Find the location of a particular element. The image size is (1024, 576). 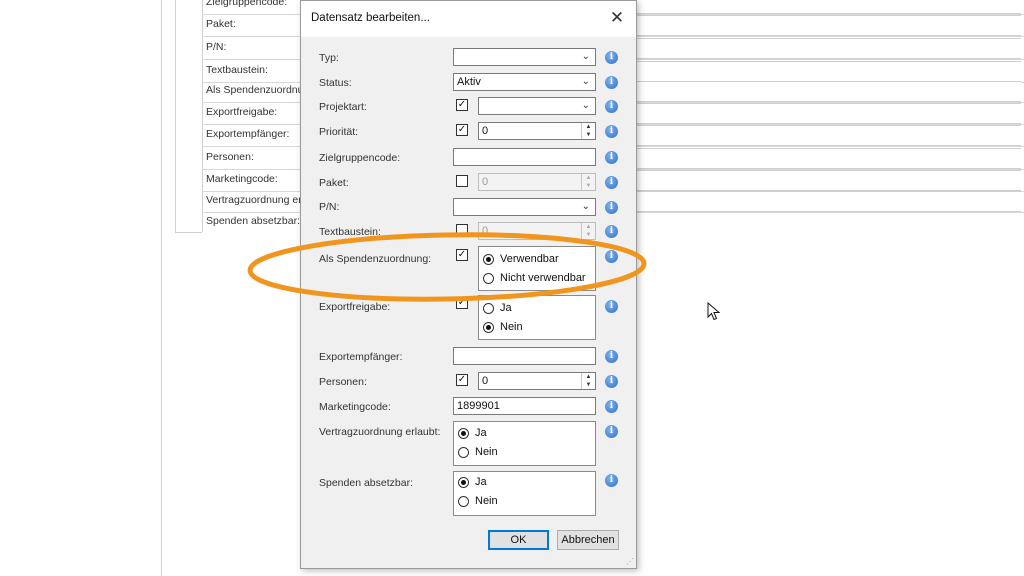

personen-stepper: 0 ▲ ▼ is located at coordinates (537, 381).